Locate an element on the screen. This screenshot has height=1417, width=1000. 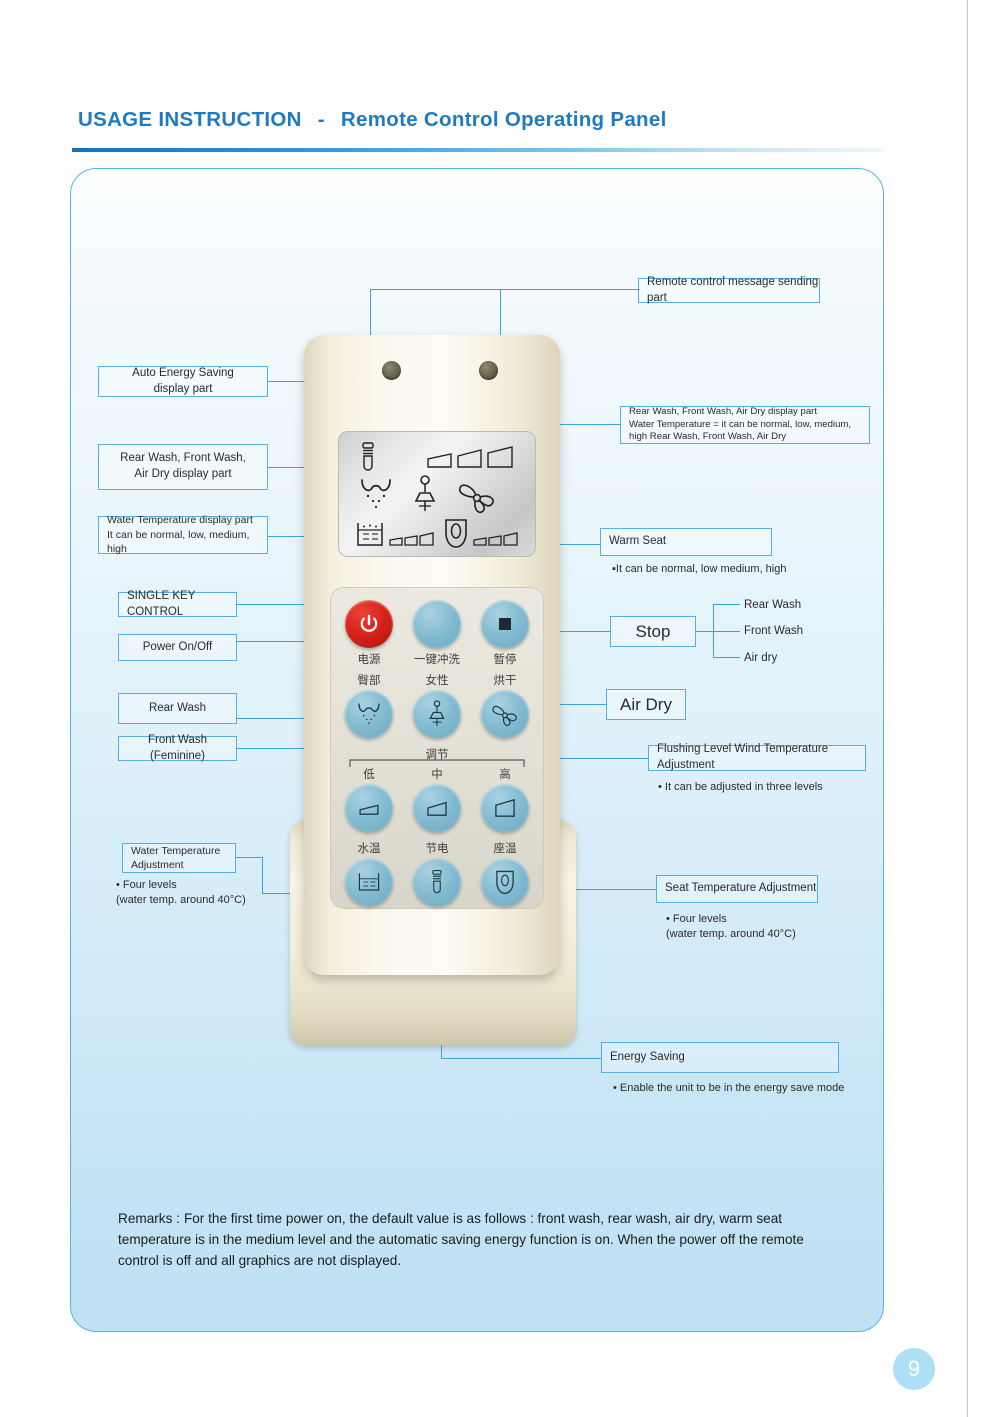
single-key-control-button is located at coordinates (437, 624).